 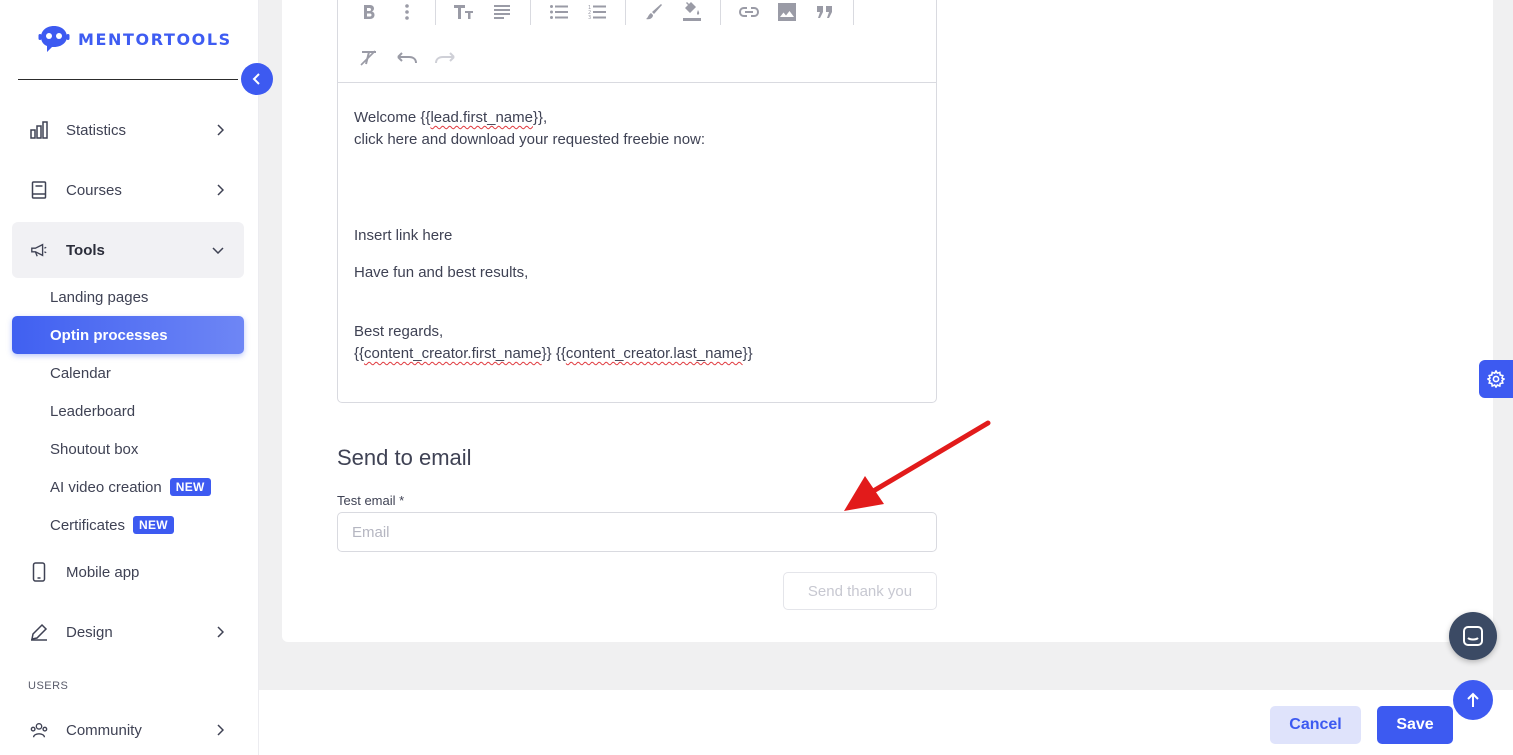 What do you see at coordinates (369, 12) in the screenshot?
I see `bold-icon` at bounding box center [369, 12].